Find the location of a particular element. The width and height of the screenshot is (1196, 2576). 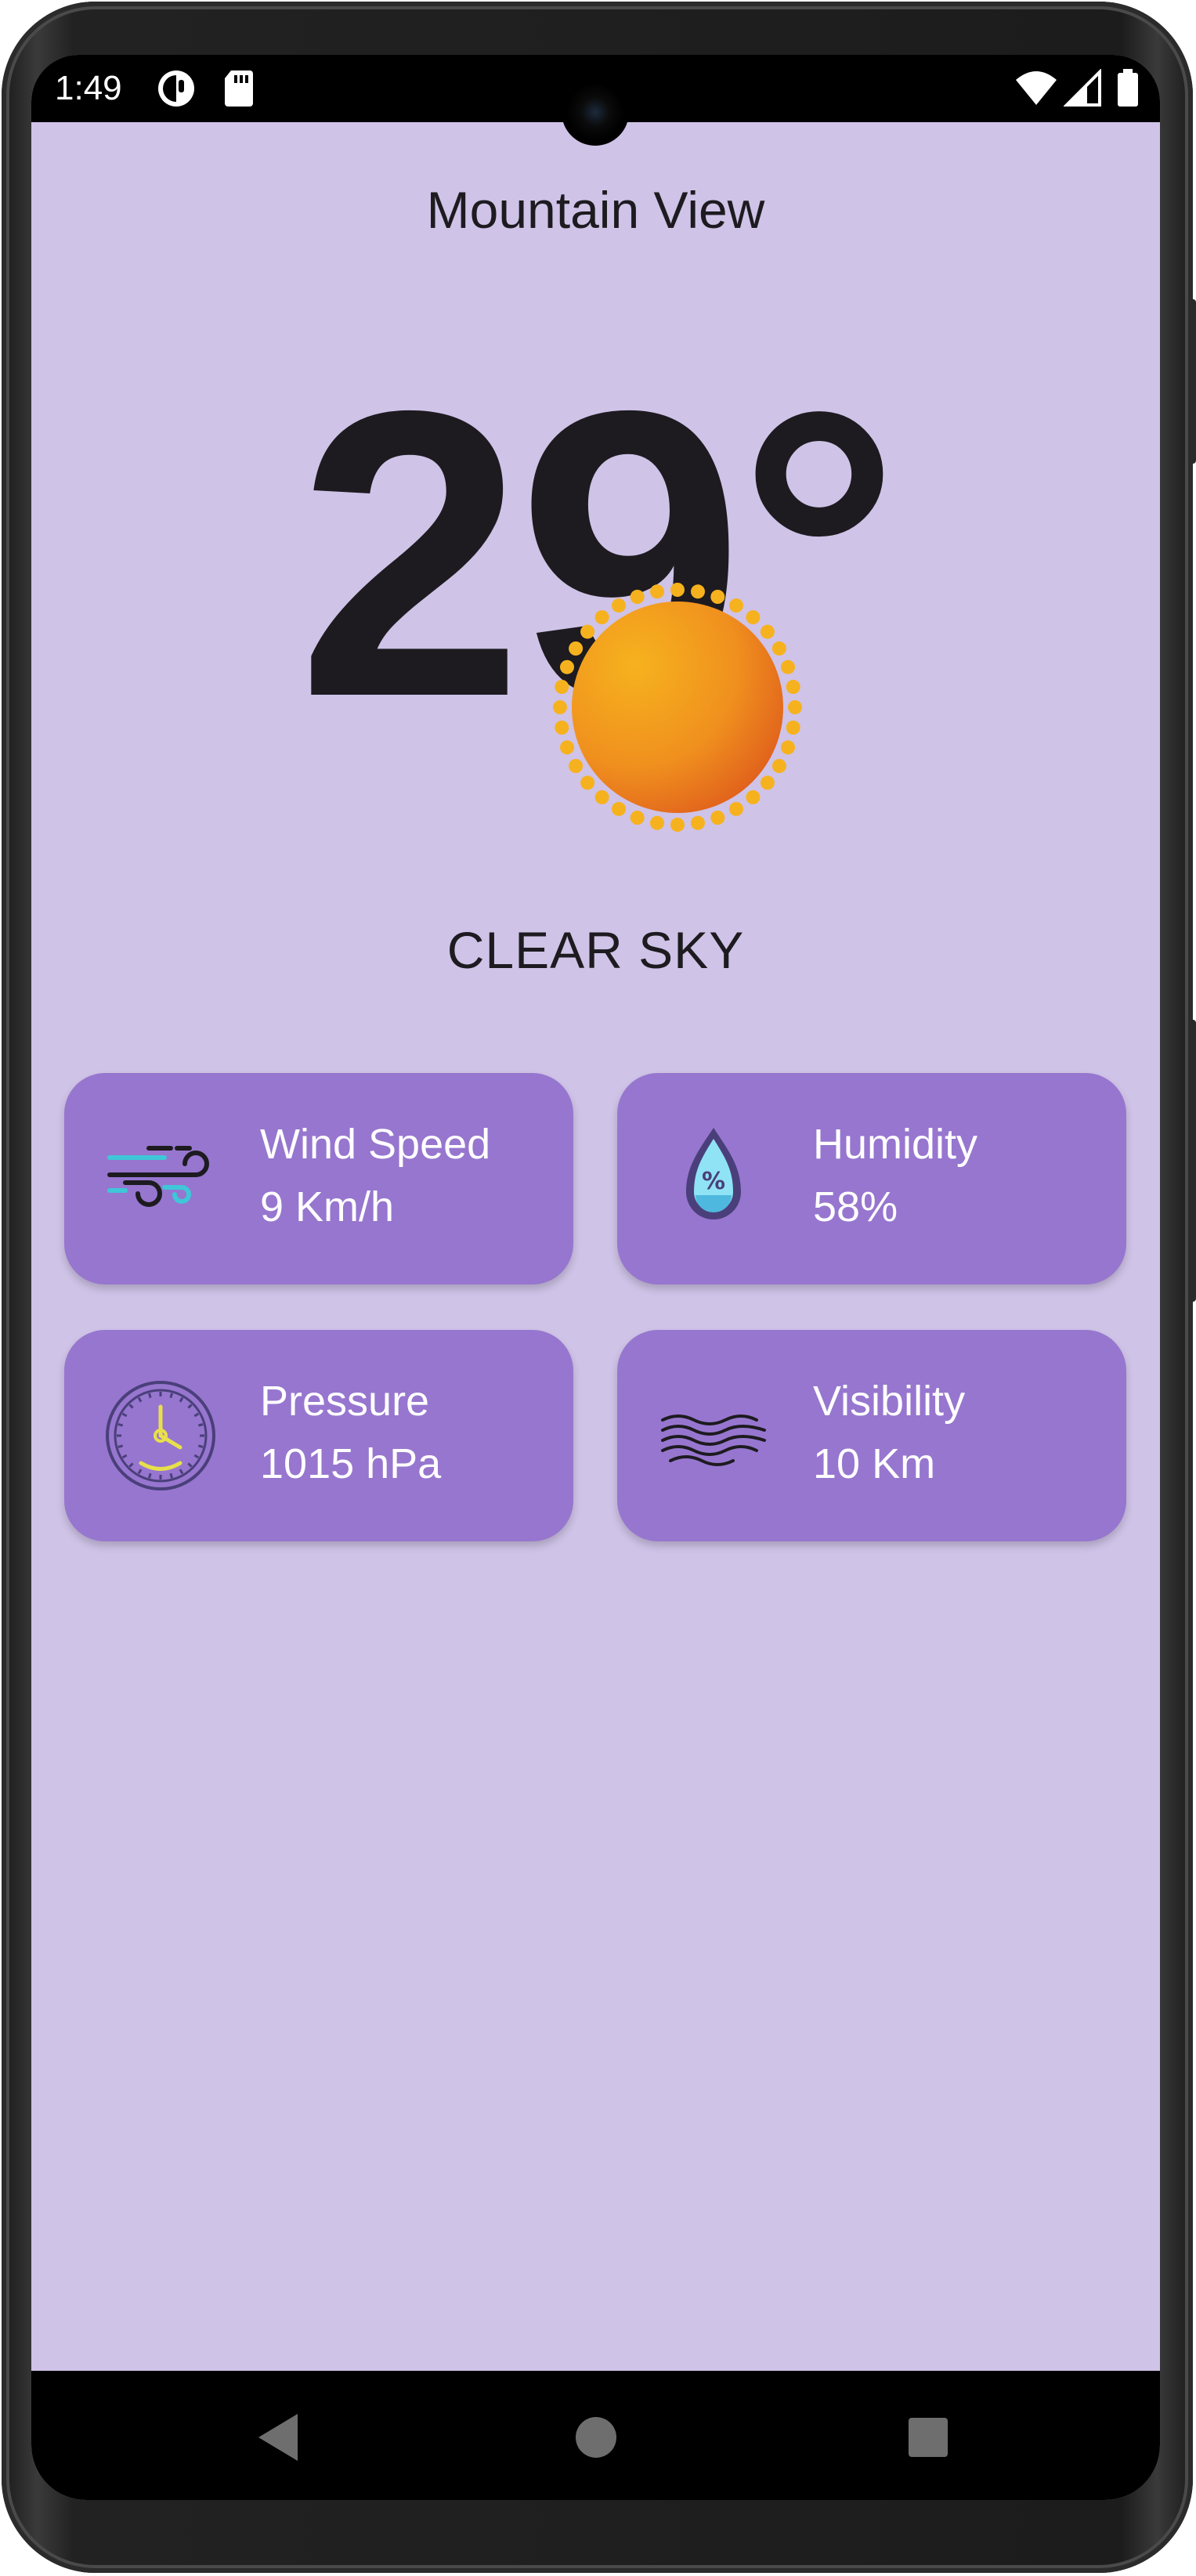

humidity-value: 58% is located at coordinates (855, 1206).